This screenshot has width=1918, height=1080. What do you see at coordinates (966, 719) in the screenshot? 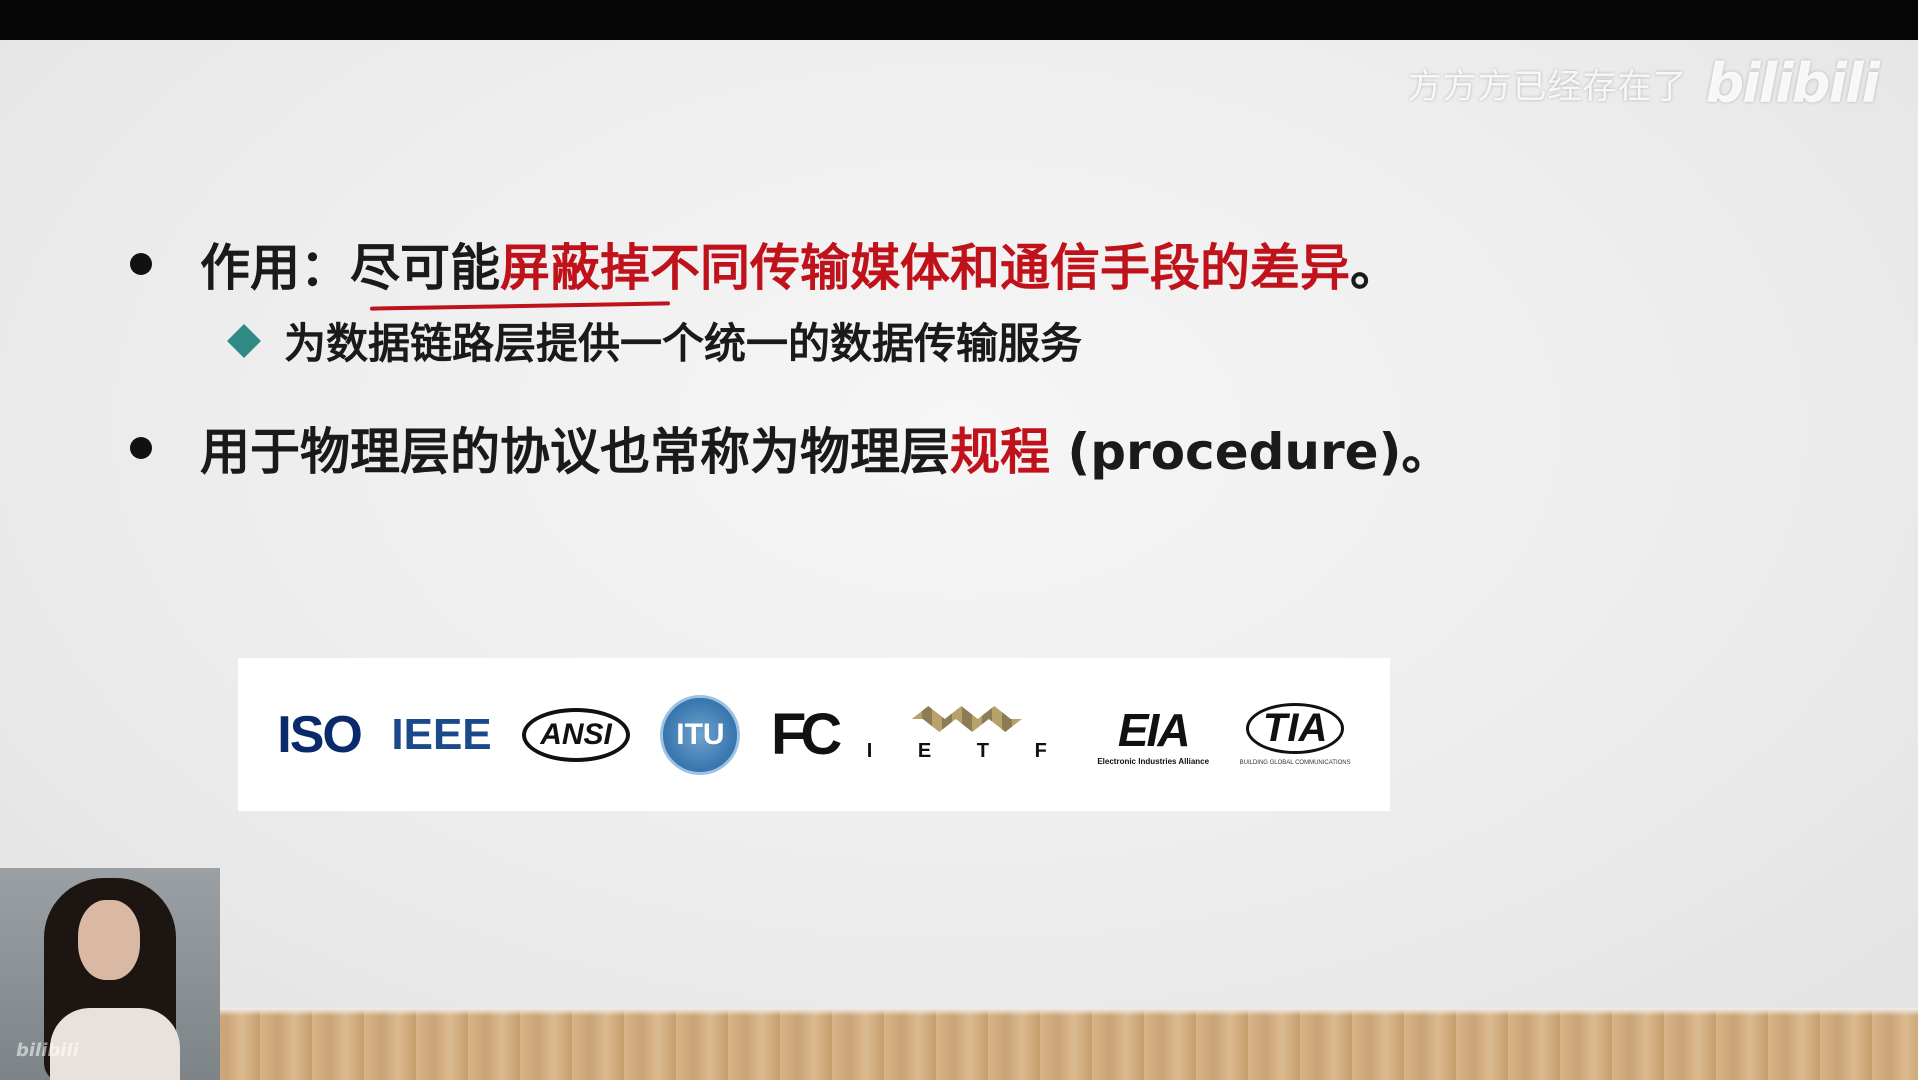
I see `ietf-mark-icon` at bounding box center [966, 719].